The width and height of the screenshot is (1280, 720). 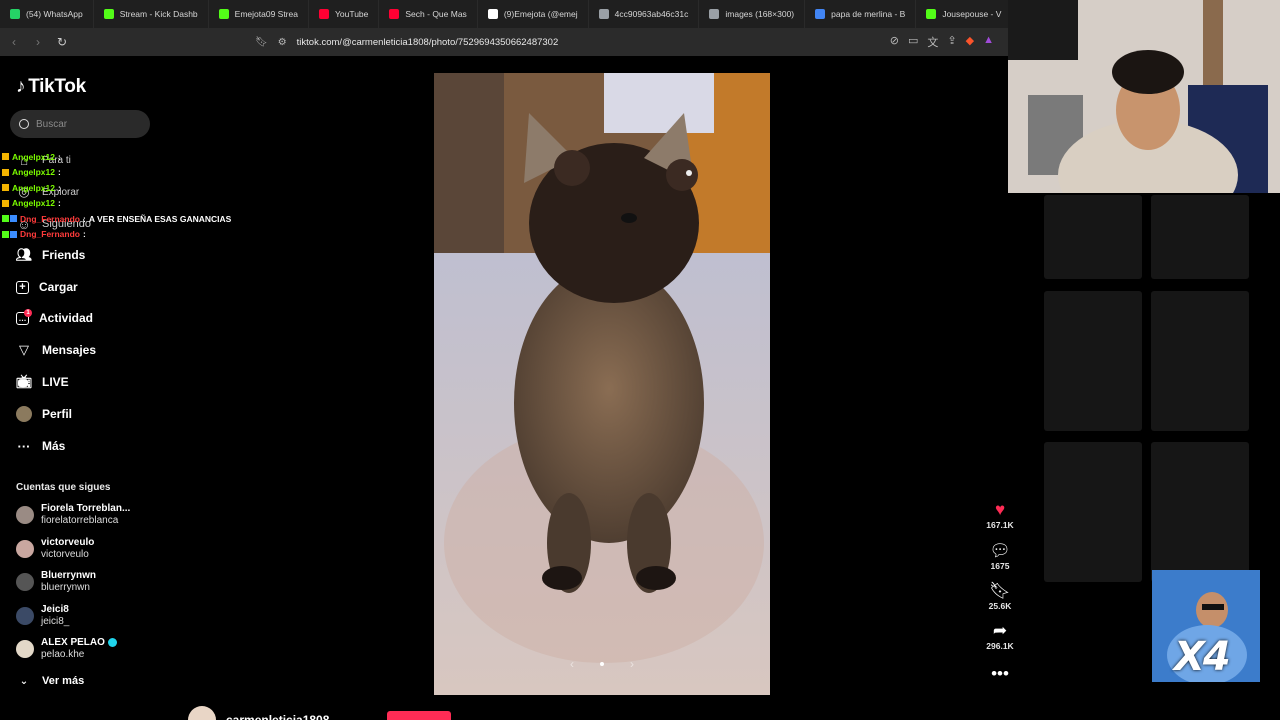 I want to click on nav-live: 📺︎ LIVE, so click(x=42, y=382).